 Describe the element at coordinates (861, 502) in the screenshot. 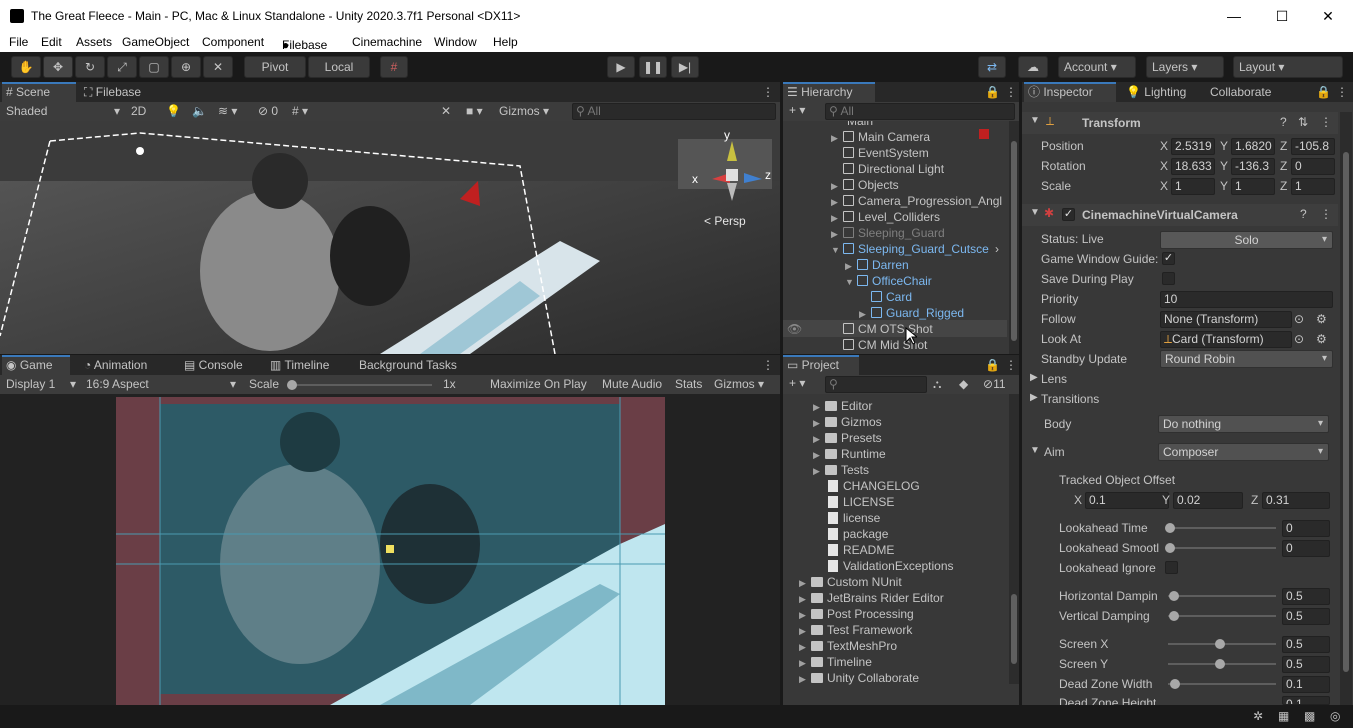

I see `project-item: LICENSE` at that location.